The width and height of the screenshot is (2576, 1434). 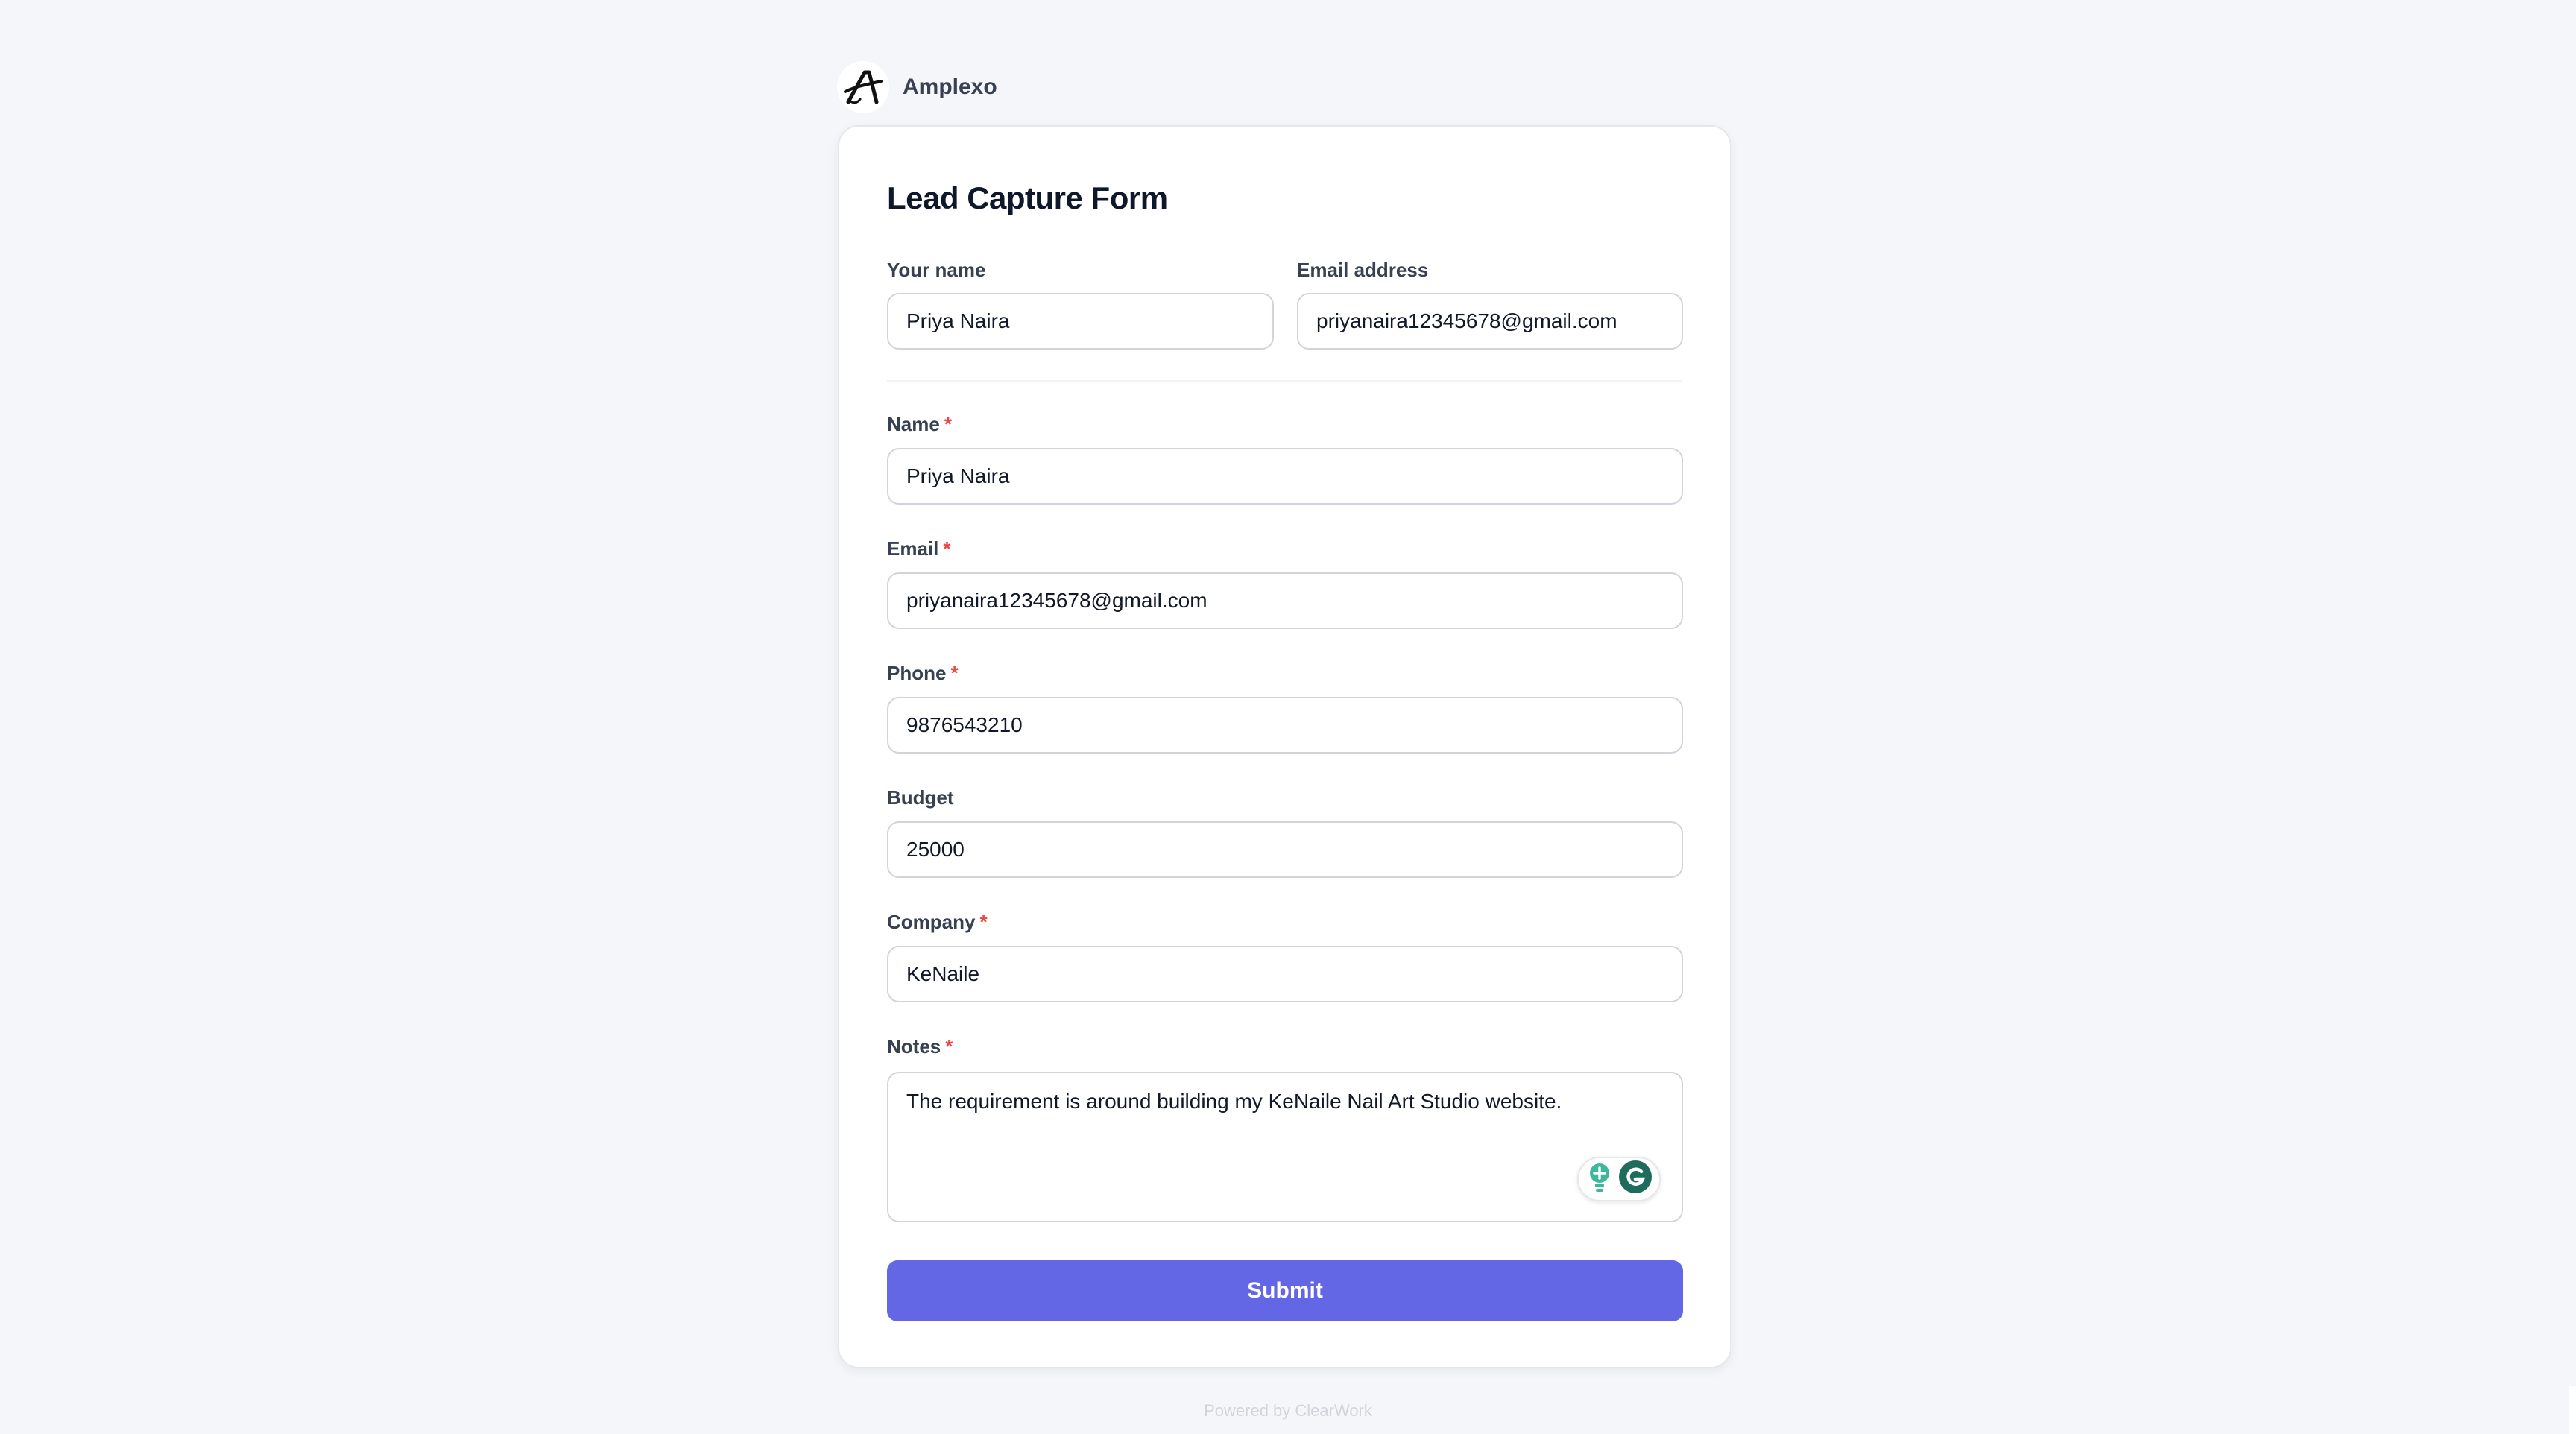 I want to click on company-label: Company *, so click(x=938, y=922).